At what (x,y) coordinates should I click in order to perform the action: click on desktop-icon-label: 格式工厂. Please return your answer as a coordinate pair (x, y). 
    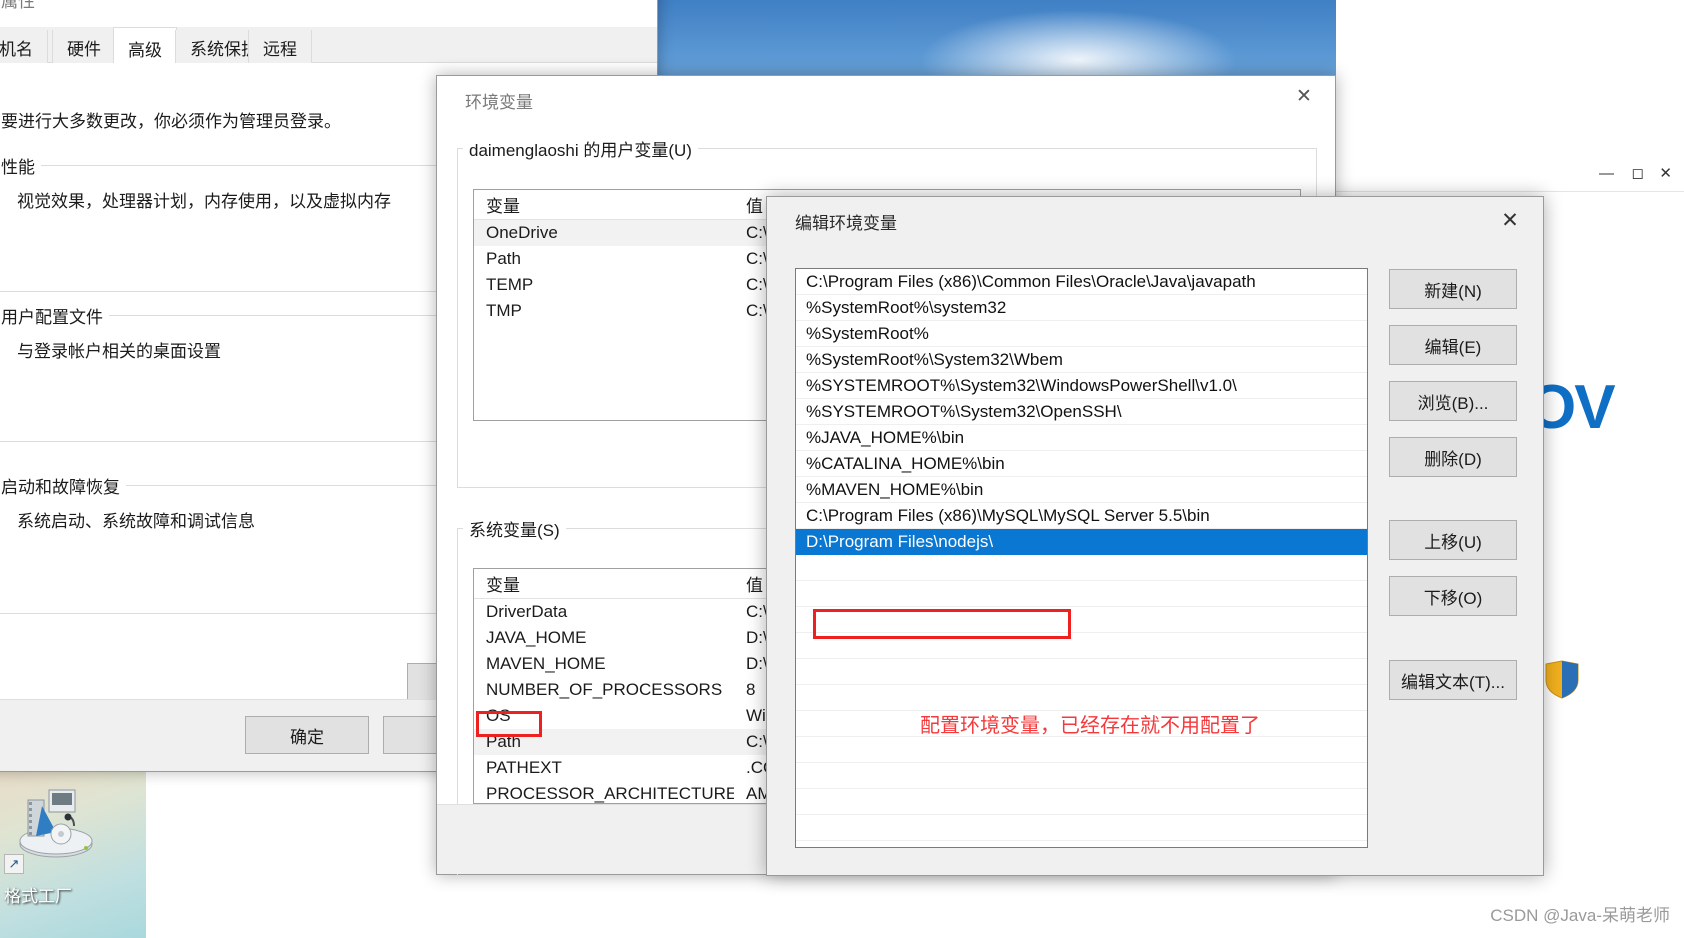
    Looking at the image, I should click on (38, 896).